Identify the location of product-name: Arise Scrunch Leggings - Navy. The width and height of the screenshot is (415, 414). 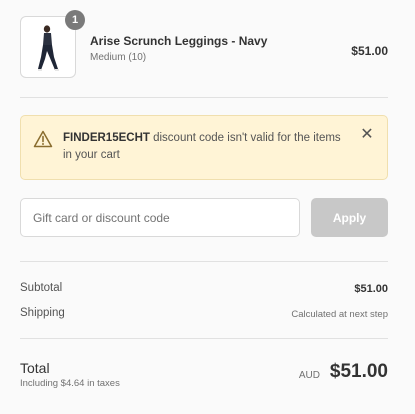
(179, 41).